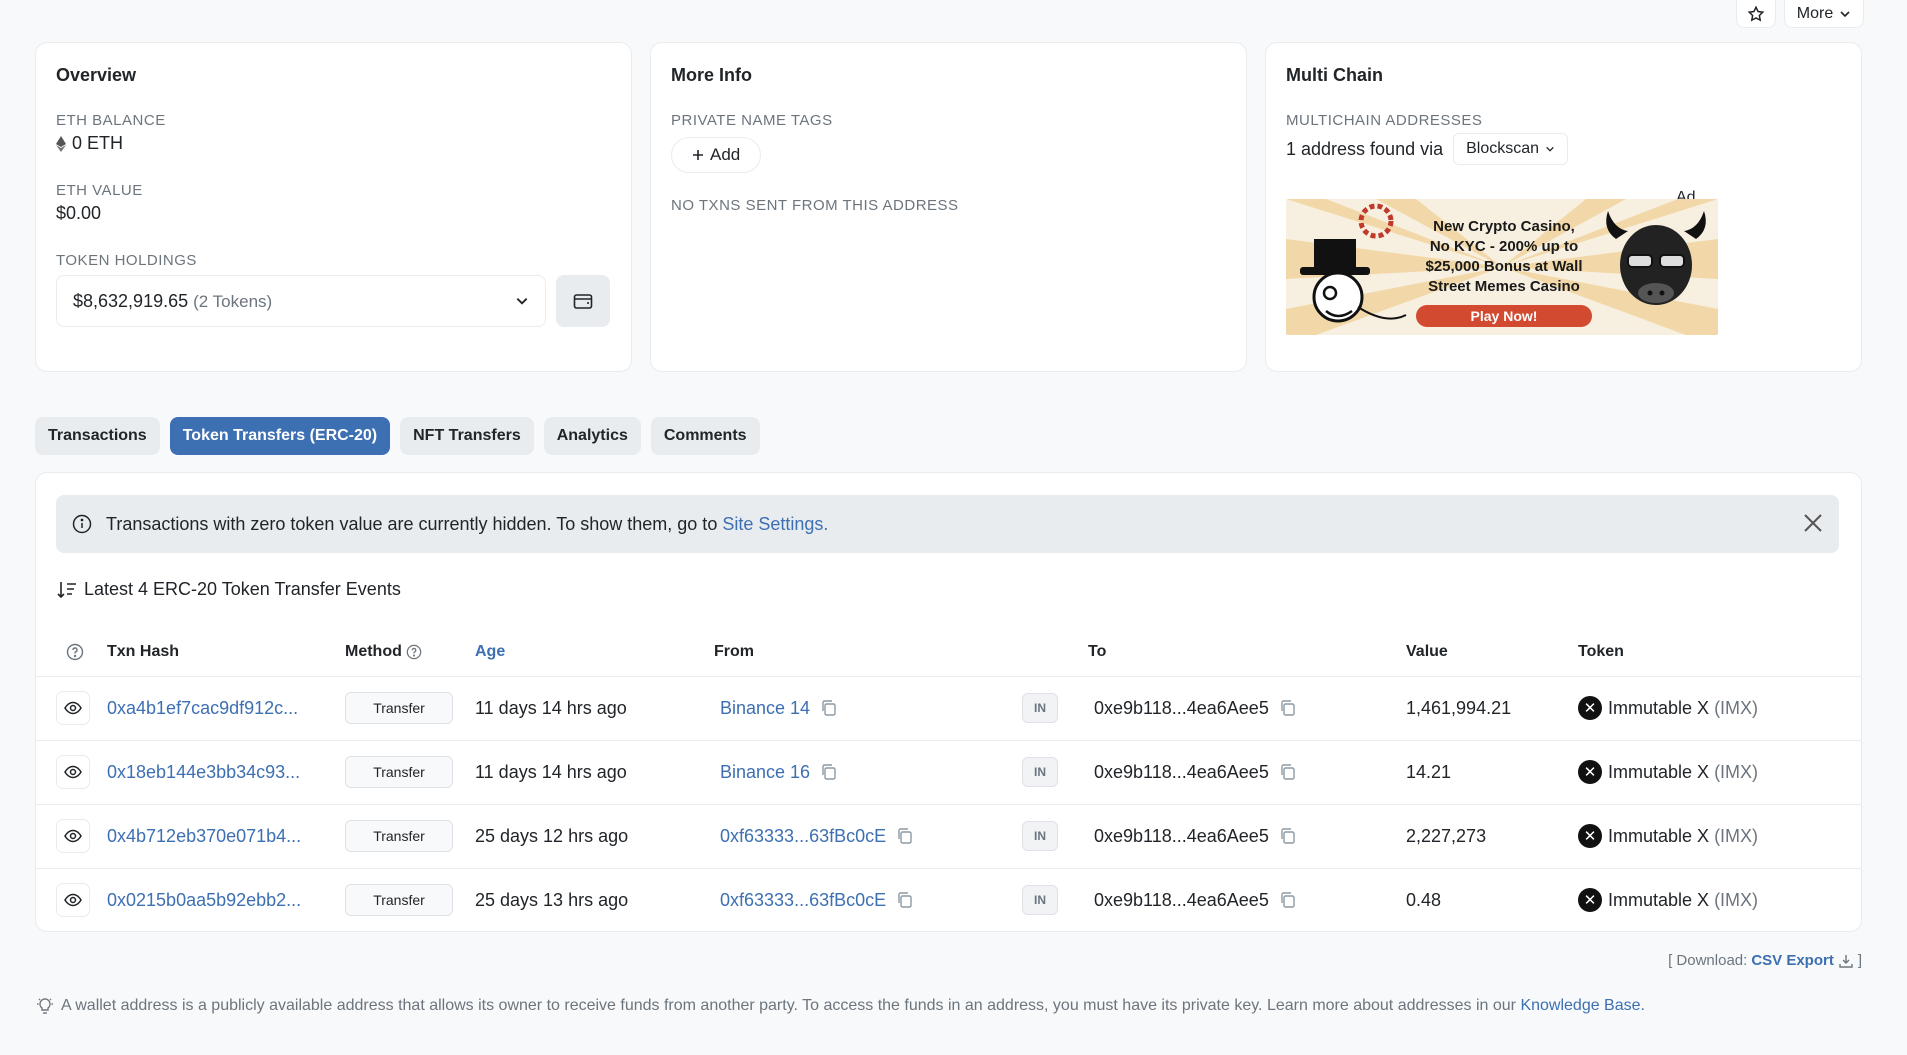 This screenshot has height=1055, width=1907. I want to click on tab-analytics: Analytics, so click(592, 436).